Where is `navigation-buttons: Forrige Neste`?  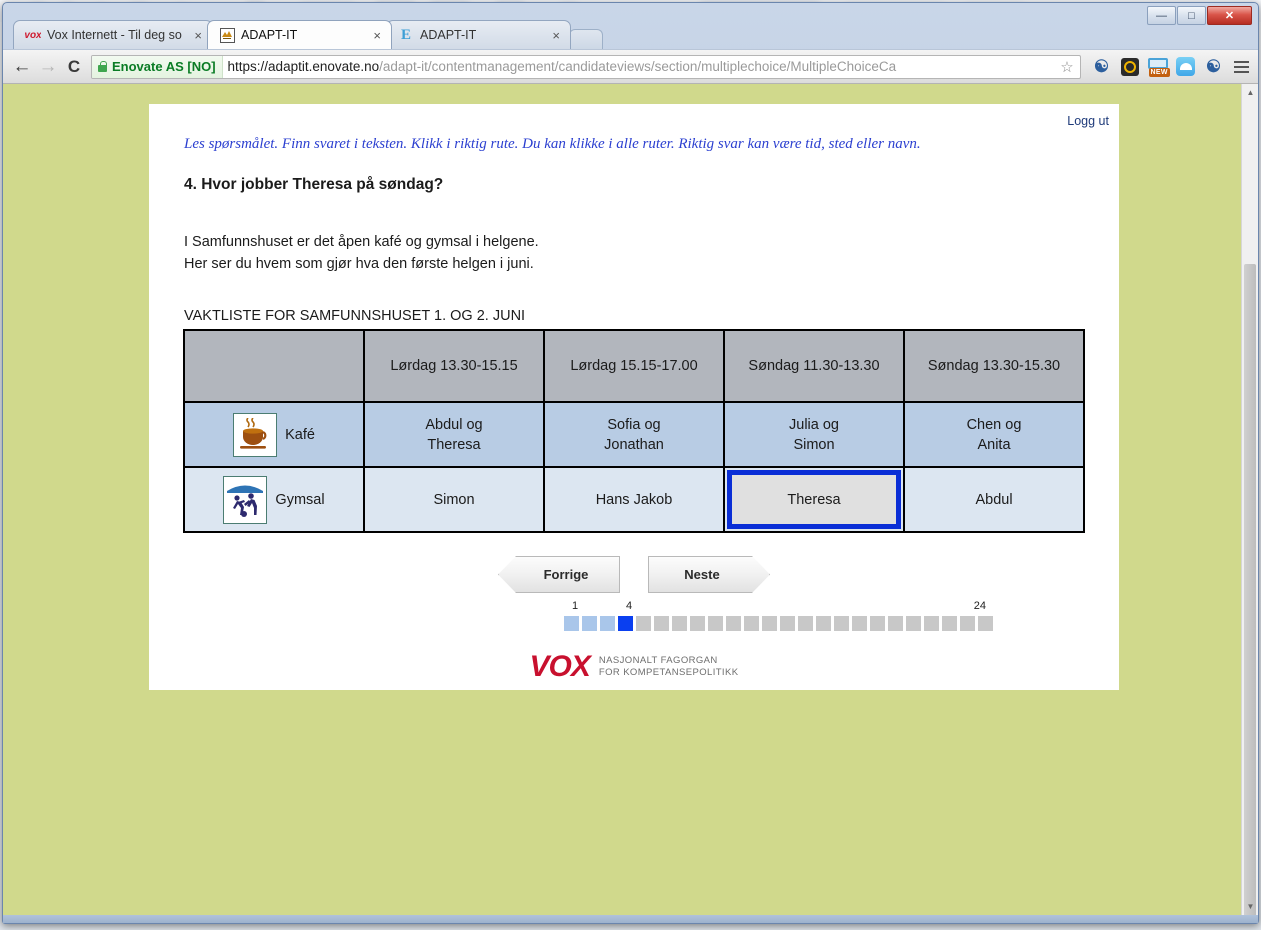 navigation-buttons: Forrige Neste is located at coordinates (634, 574).